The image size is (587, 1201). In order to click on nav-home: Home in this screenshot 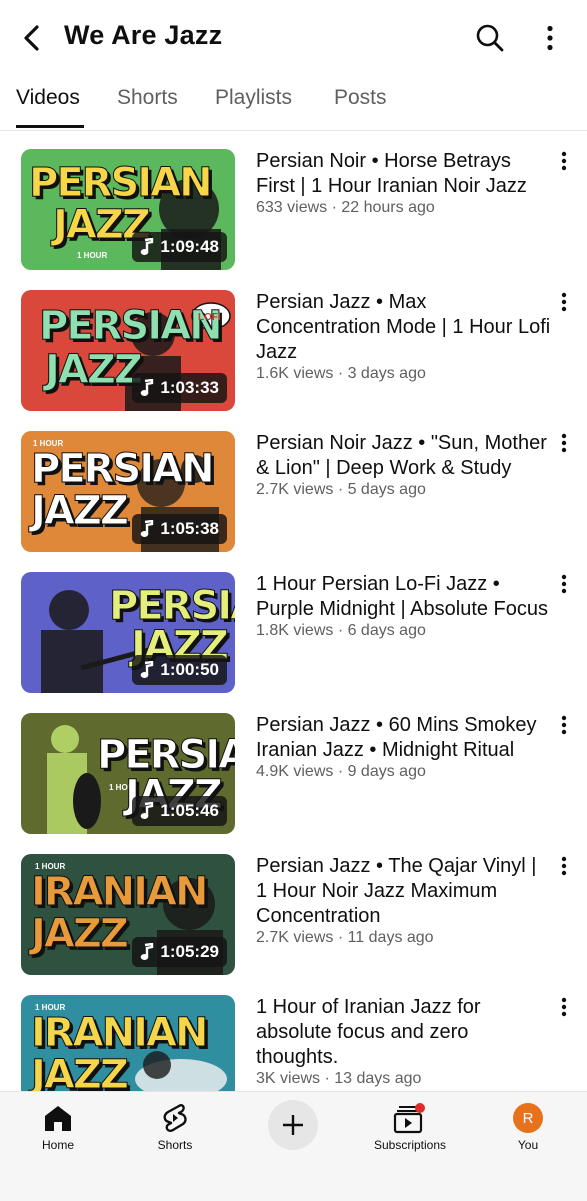, I will do `click(58, 1128)`.